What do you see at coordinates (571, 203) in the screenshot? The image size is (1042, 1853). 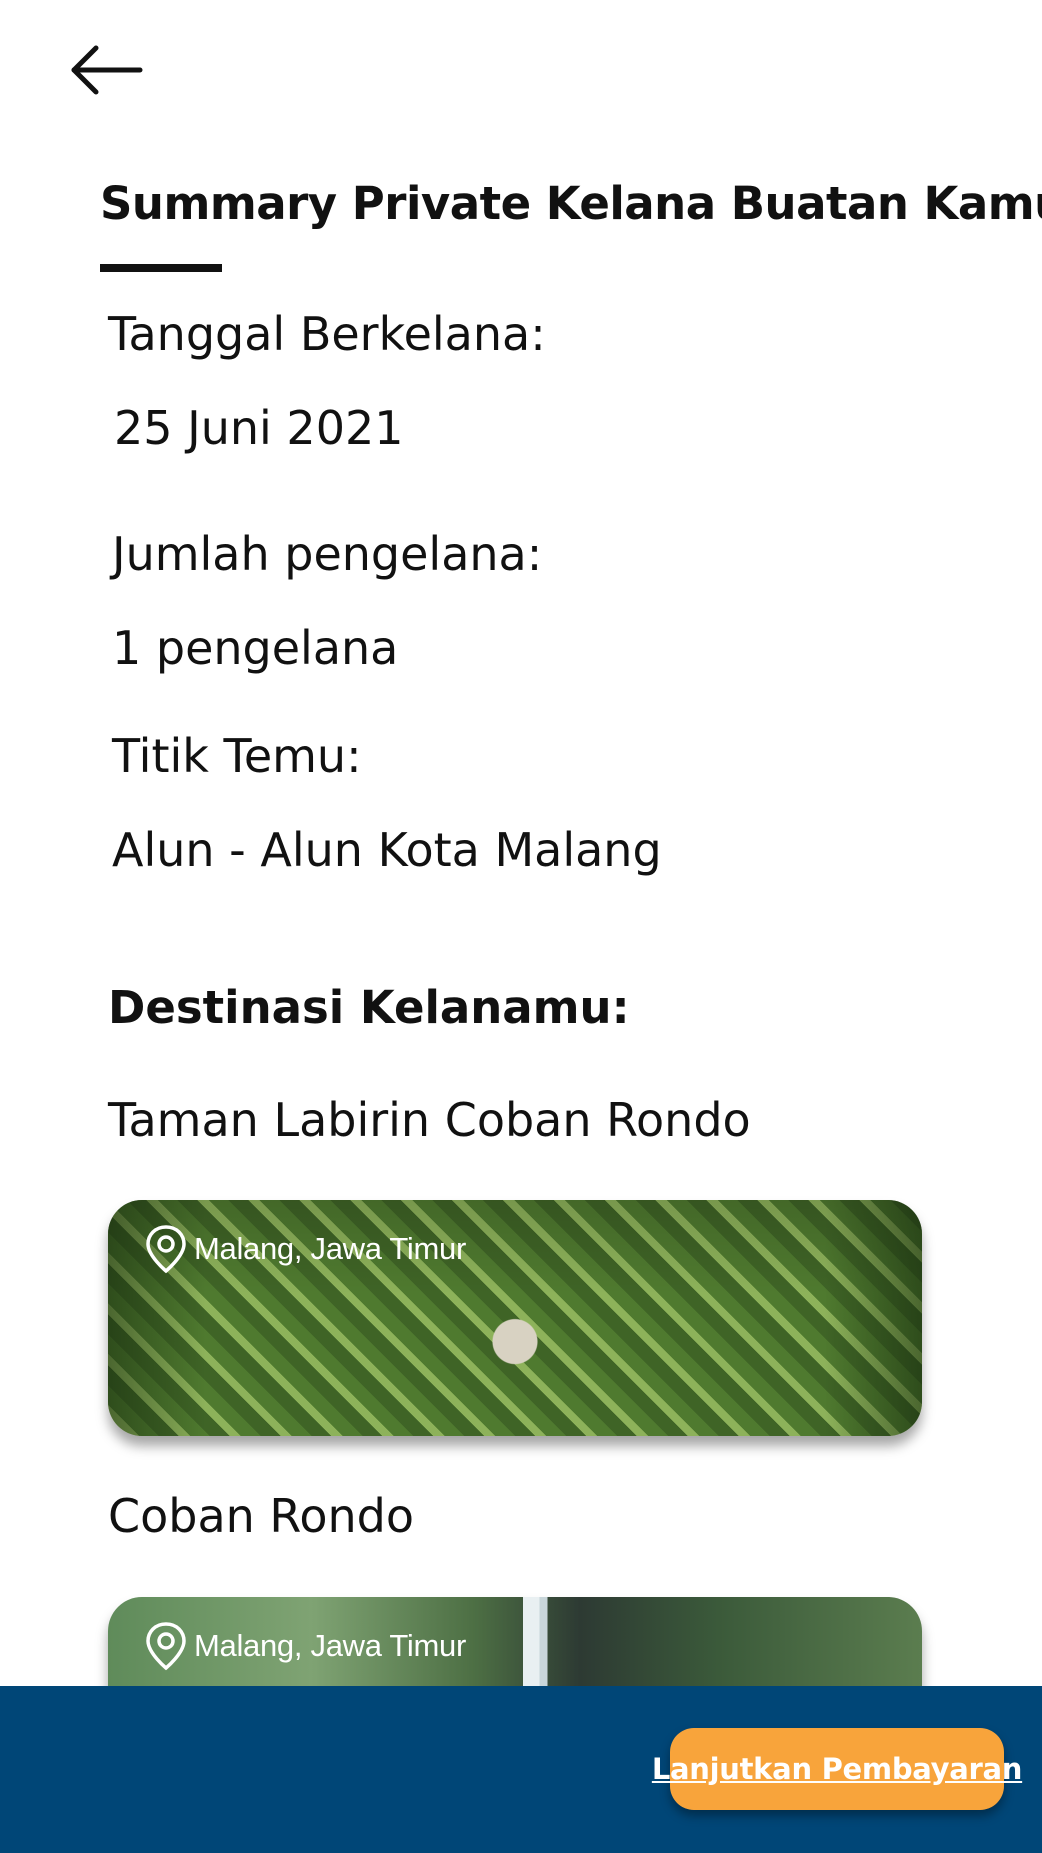 I see `page-title: Summary Private Kelana Buatan Kamu` at bounding box center [571, 203].